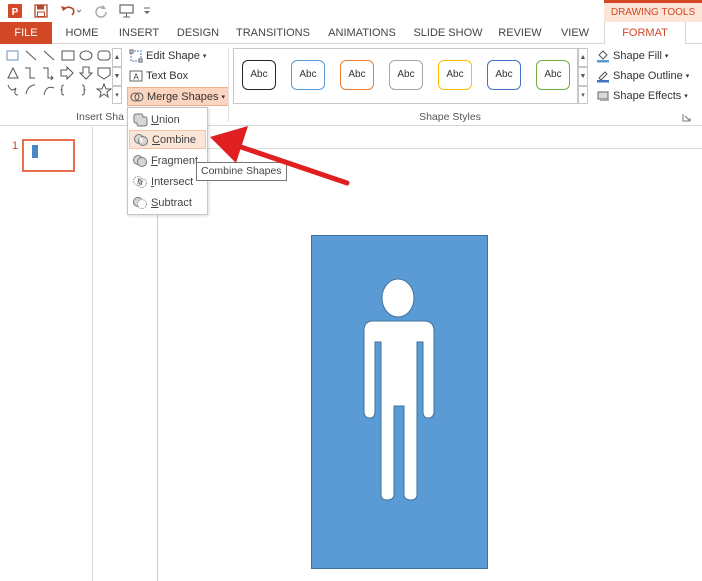 The height and width of the screenshot is (581, 702). Describe the element at coordinates (241, 171) in the screenshot. I see `combine-shapes-tooltip: Combine Shapes` at that location.